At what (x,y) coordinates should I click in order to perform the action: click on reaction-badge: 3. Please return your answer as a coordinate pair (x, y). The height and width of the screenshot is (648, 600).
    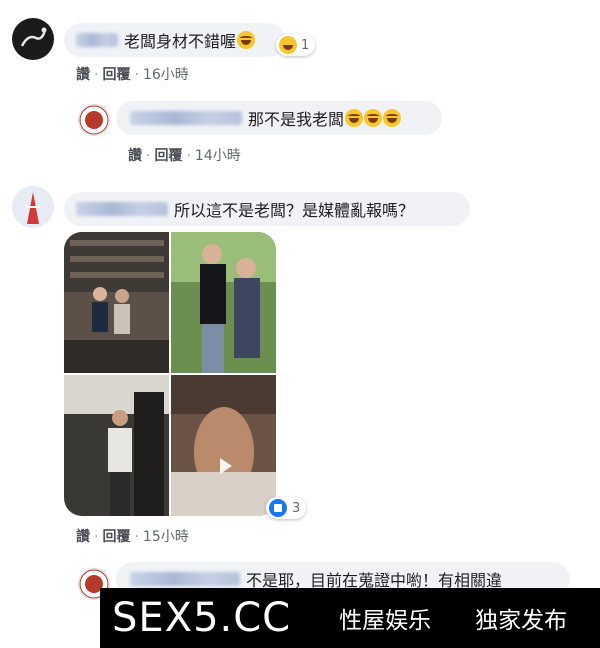
    Looking at the image, I should click on (286, 508).